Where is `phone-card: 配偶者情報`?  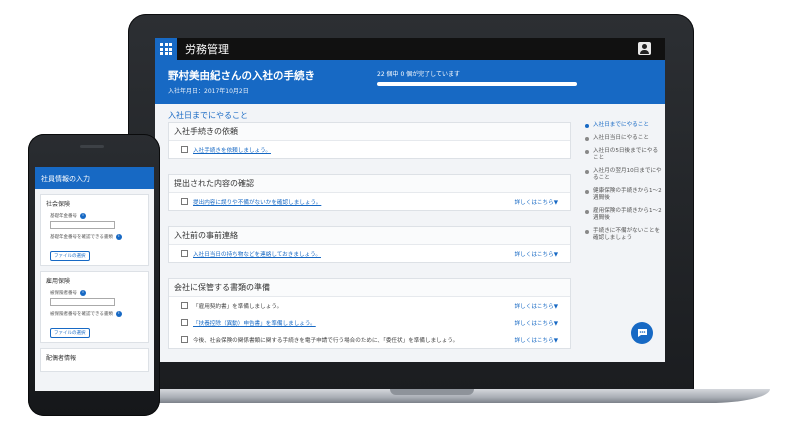 phone-card: 配偶者情報 is located at coordinates (94, 360).